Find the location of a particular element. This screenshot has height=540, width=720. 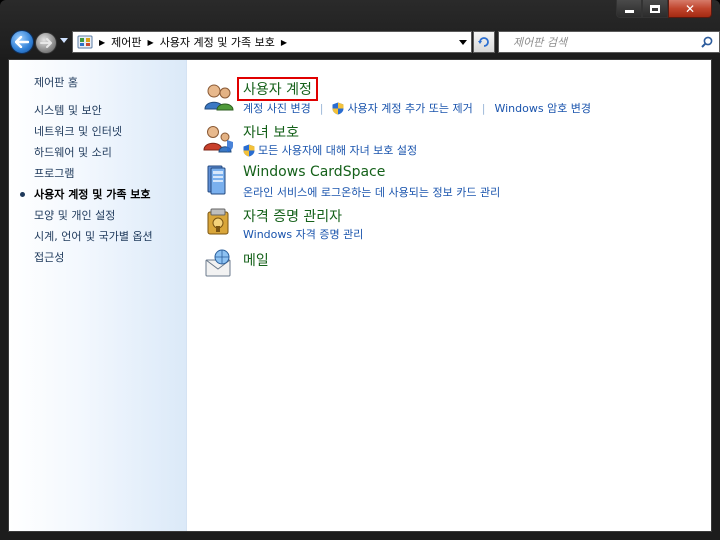

category-title-mail: 메일 is located at coordinates (256, 260).